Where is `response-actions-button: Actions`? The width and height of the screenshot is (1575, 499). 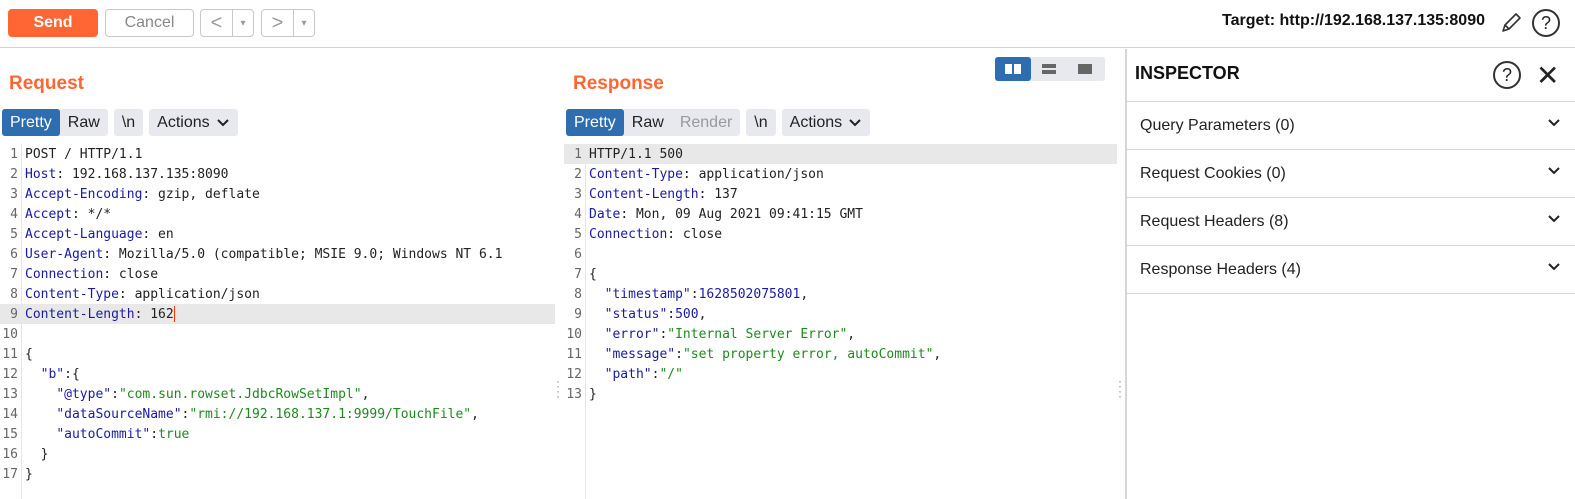 response-actions-button: Actions is located at coordinates (826, 122).